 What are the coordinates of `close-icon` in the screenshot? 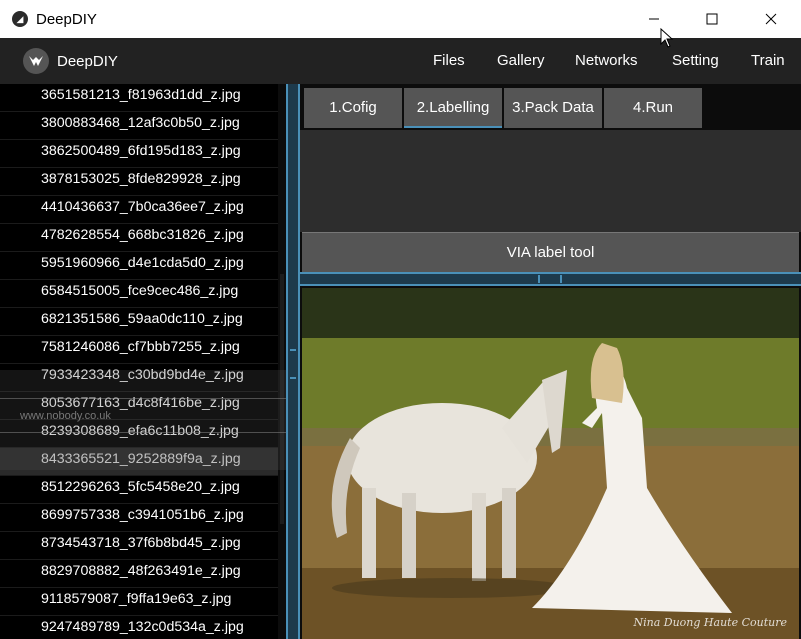 It's located at (771, 19).